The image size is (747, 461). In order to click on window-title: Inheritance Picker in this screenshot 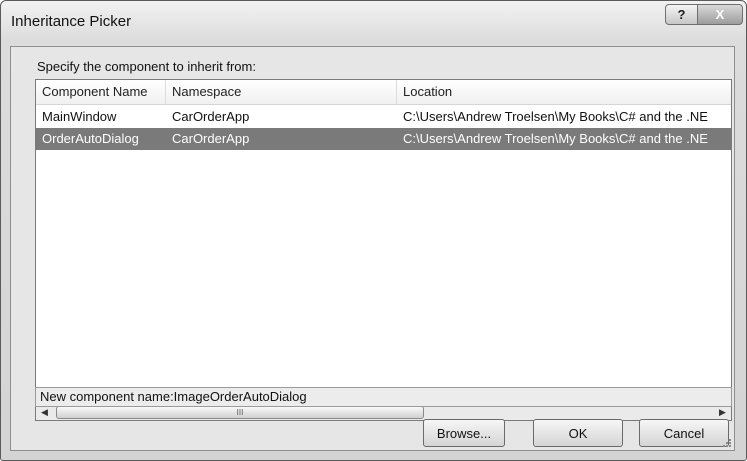, I will do `click(71, 21)`.